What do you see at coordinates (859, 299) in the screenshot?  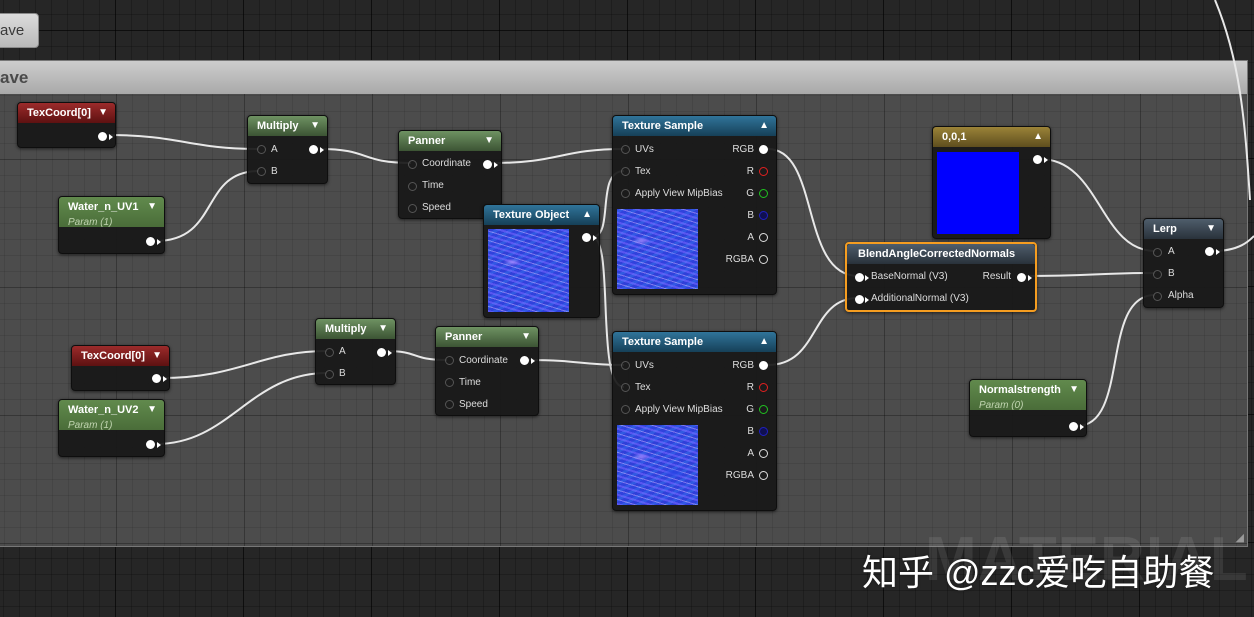 I see `input-pin-additional-normal` at bounding box center [859, 299].